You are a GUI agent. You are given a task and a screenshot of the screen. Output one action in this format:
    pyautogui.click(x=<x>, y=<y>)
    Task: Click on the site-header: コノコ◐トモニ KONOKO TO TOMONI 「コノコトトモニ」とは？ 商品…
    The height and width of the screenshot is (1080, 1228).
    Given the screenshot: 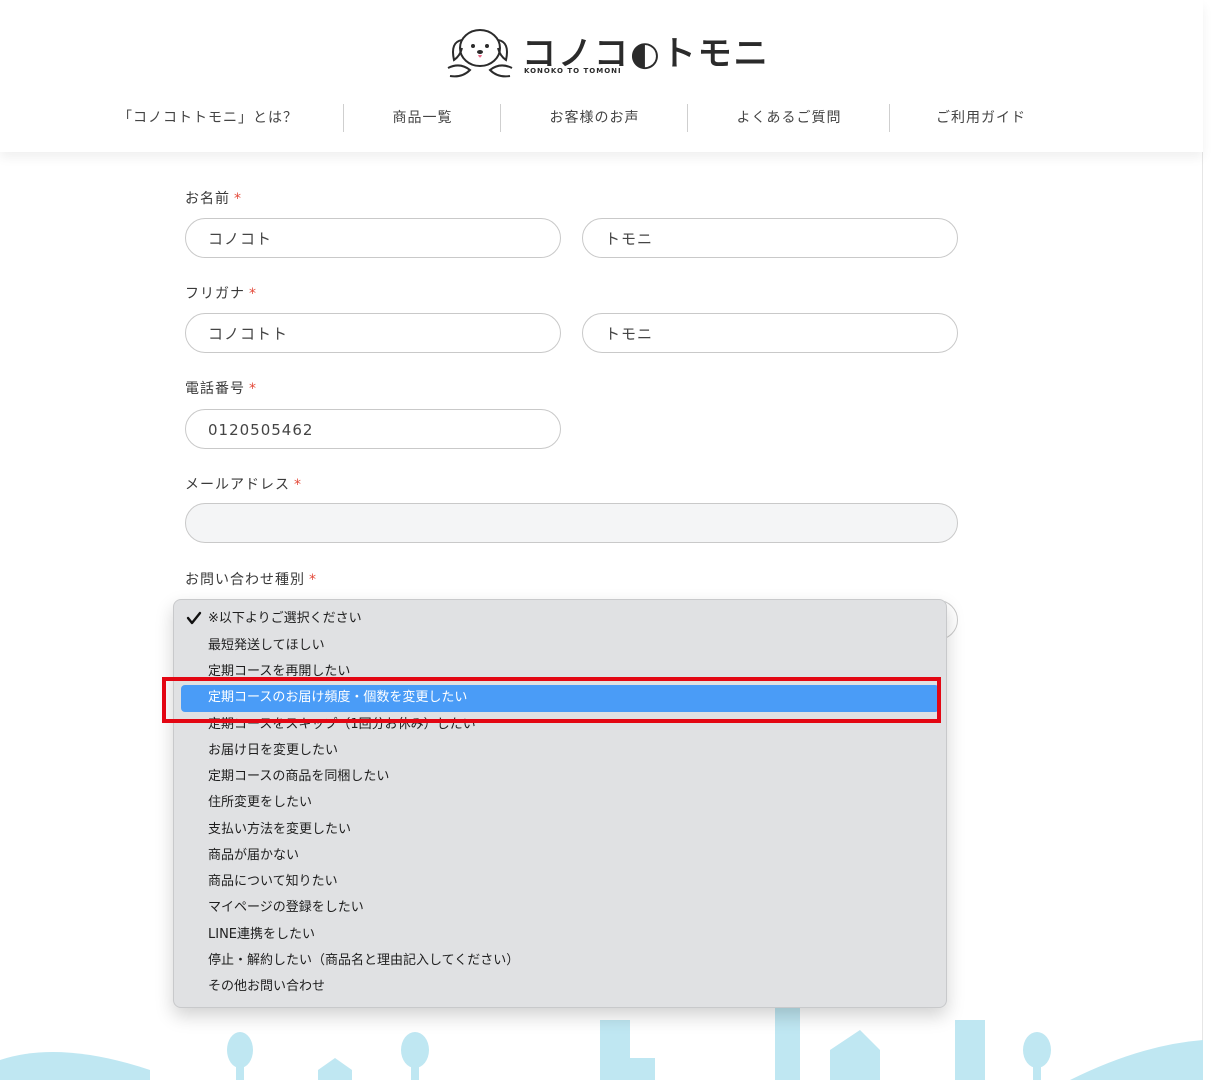 What is the action you would take?
    pyautogui.click(x=601, y=76)
    